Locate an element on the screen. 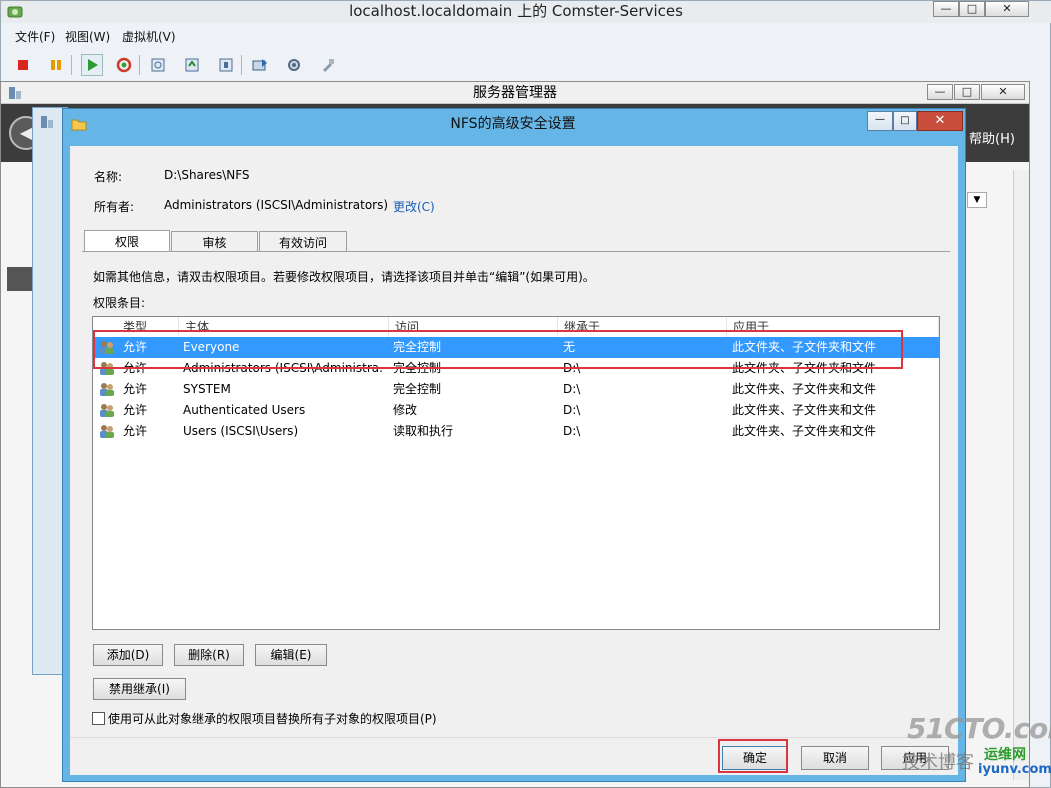  cell-access: 完全控制 is located at coordinates (417, 389).